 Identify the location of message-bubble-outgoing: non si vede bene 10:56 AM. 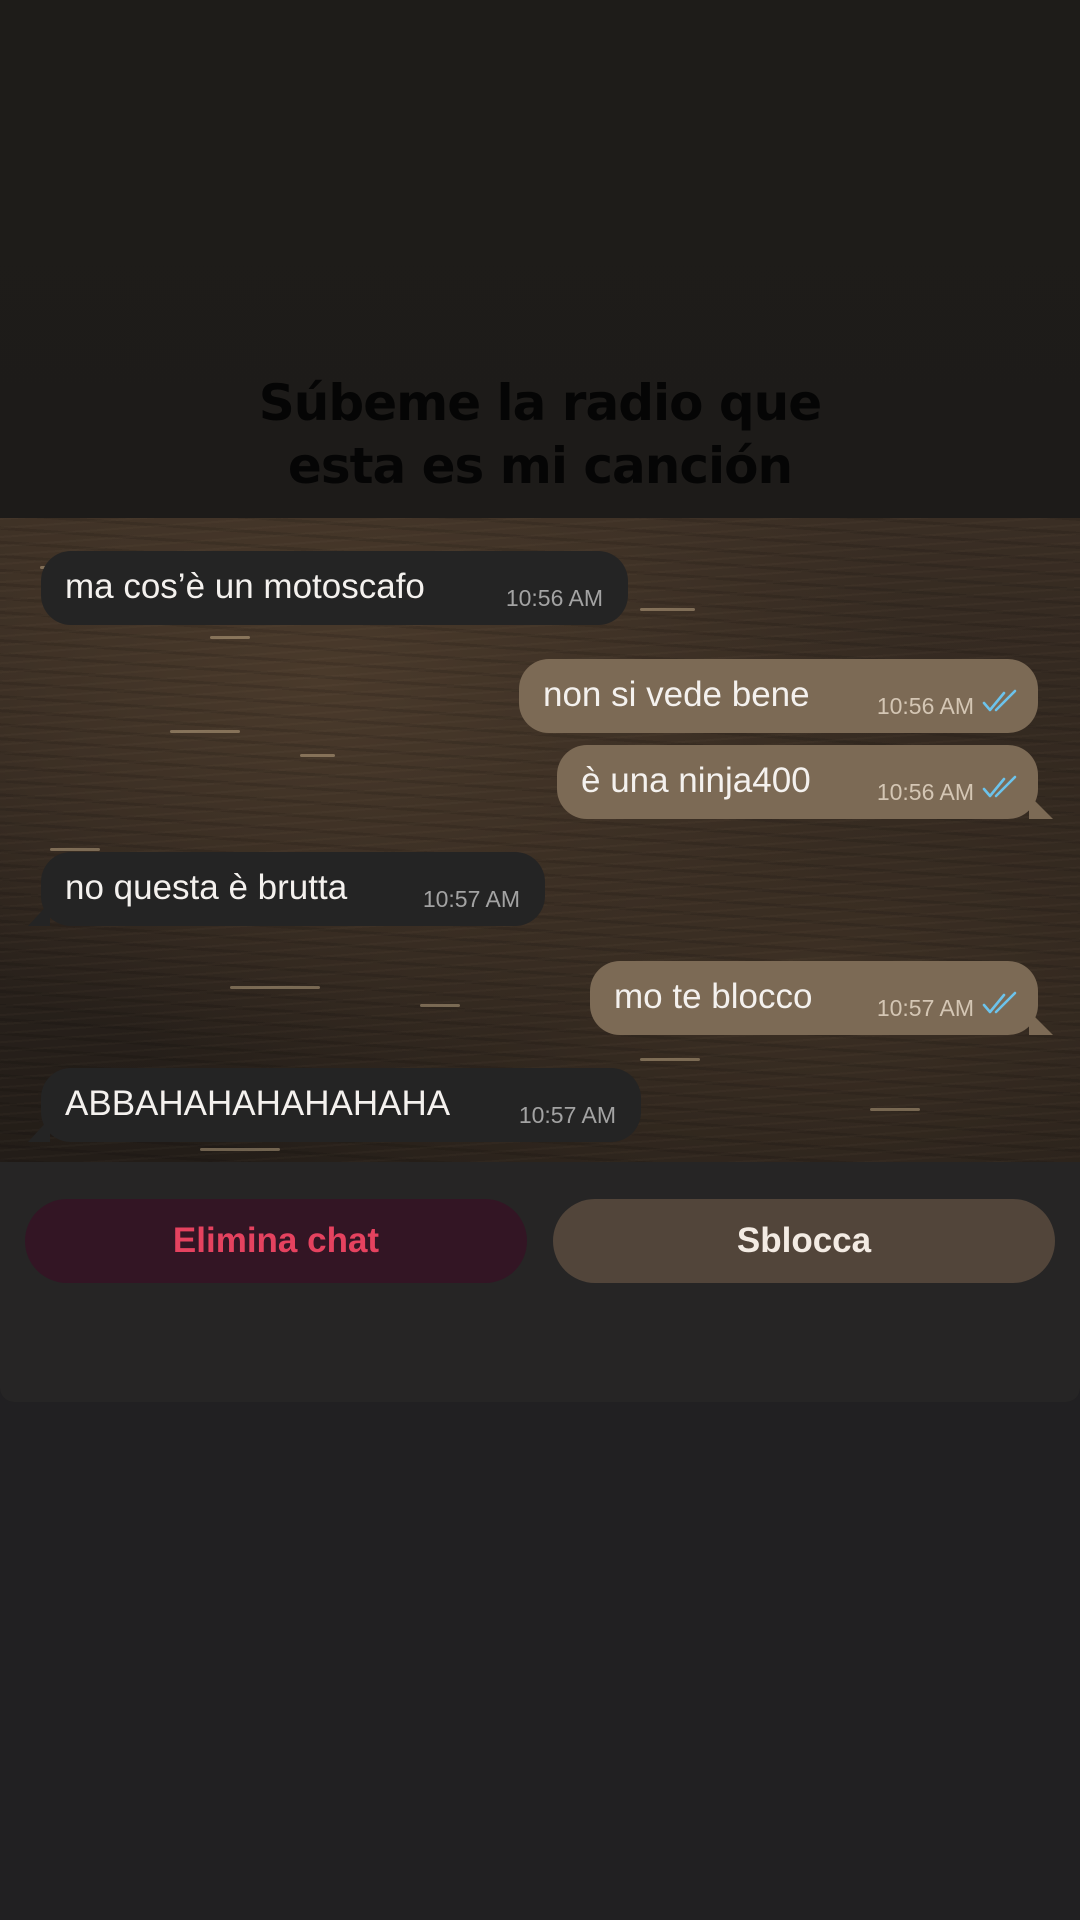
(778, 696).